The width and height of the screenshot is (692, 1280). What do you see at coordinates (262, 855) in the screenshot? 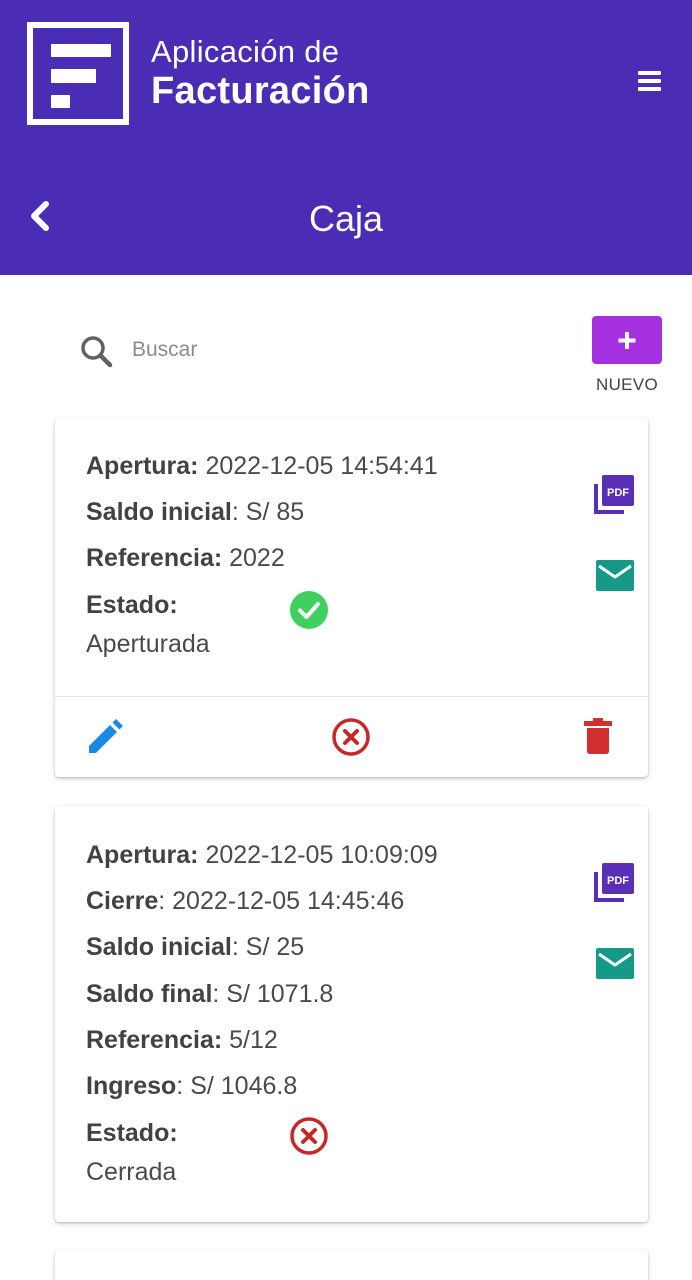
I see `apertura-field: Apertura: 2022-12-05 10:09:09` at bounding box center [262, 855].